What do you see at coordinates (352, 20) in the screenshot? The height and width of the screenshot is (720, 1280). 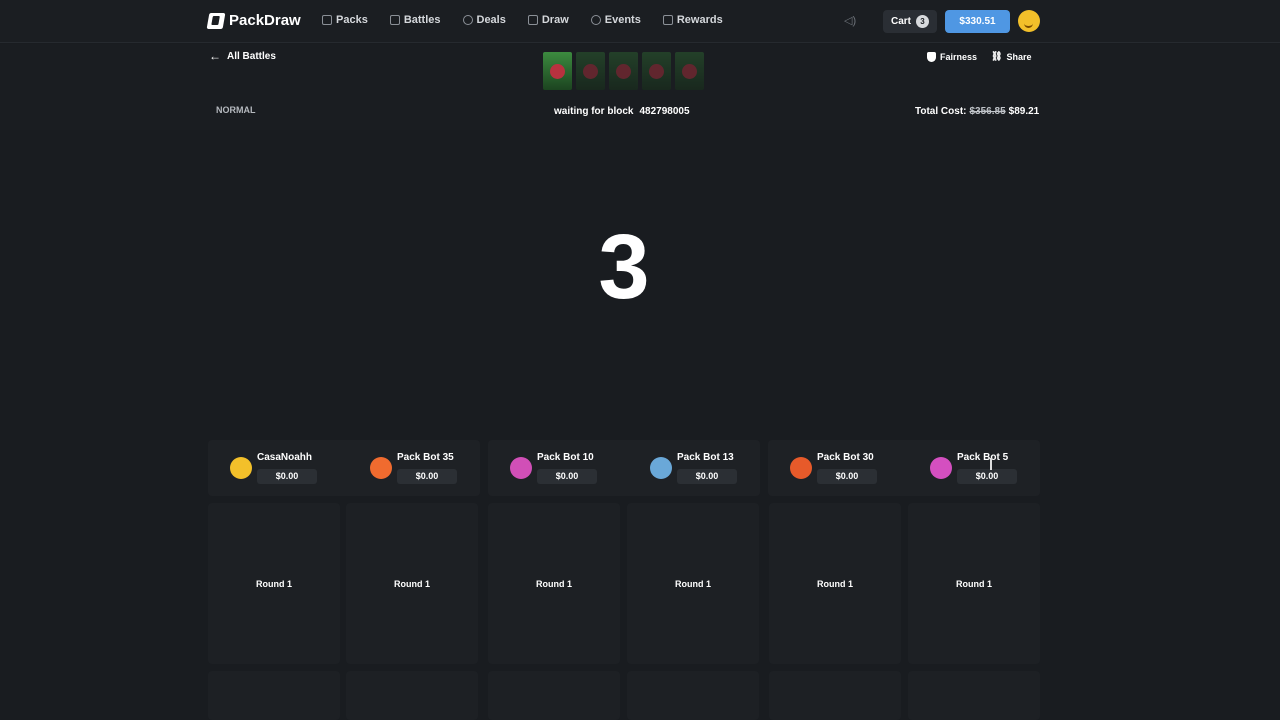 I see `menu-label: Packs` at bounding box center [352, 20].